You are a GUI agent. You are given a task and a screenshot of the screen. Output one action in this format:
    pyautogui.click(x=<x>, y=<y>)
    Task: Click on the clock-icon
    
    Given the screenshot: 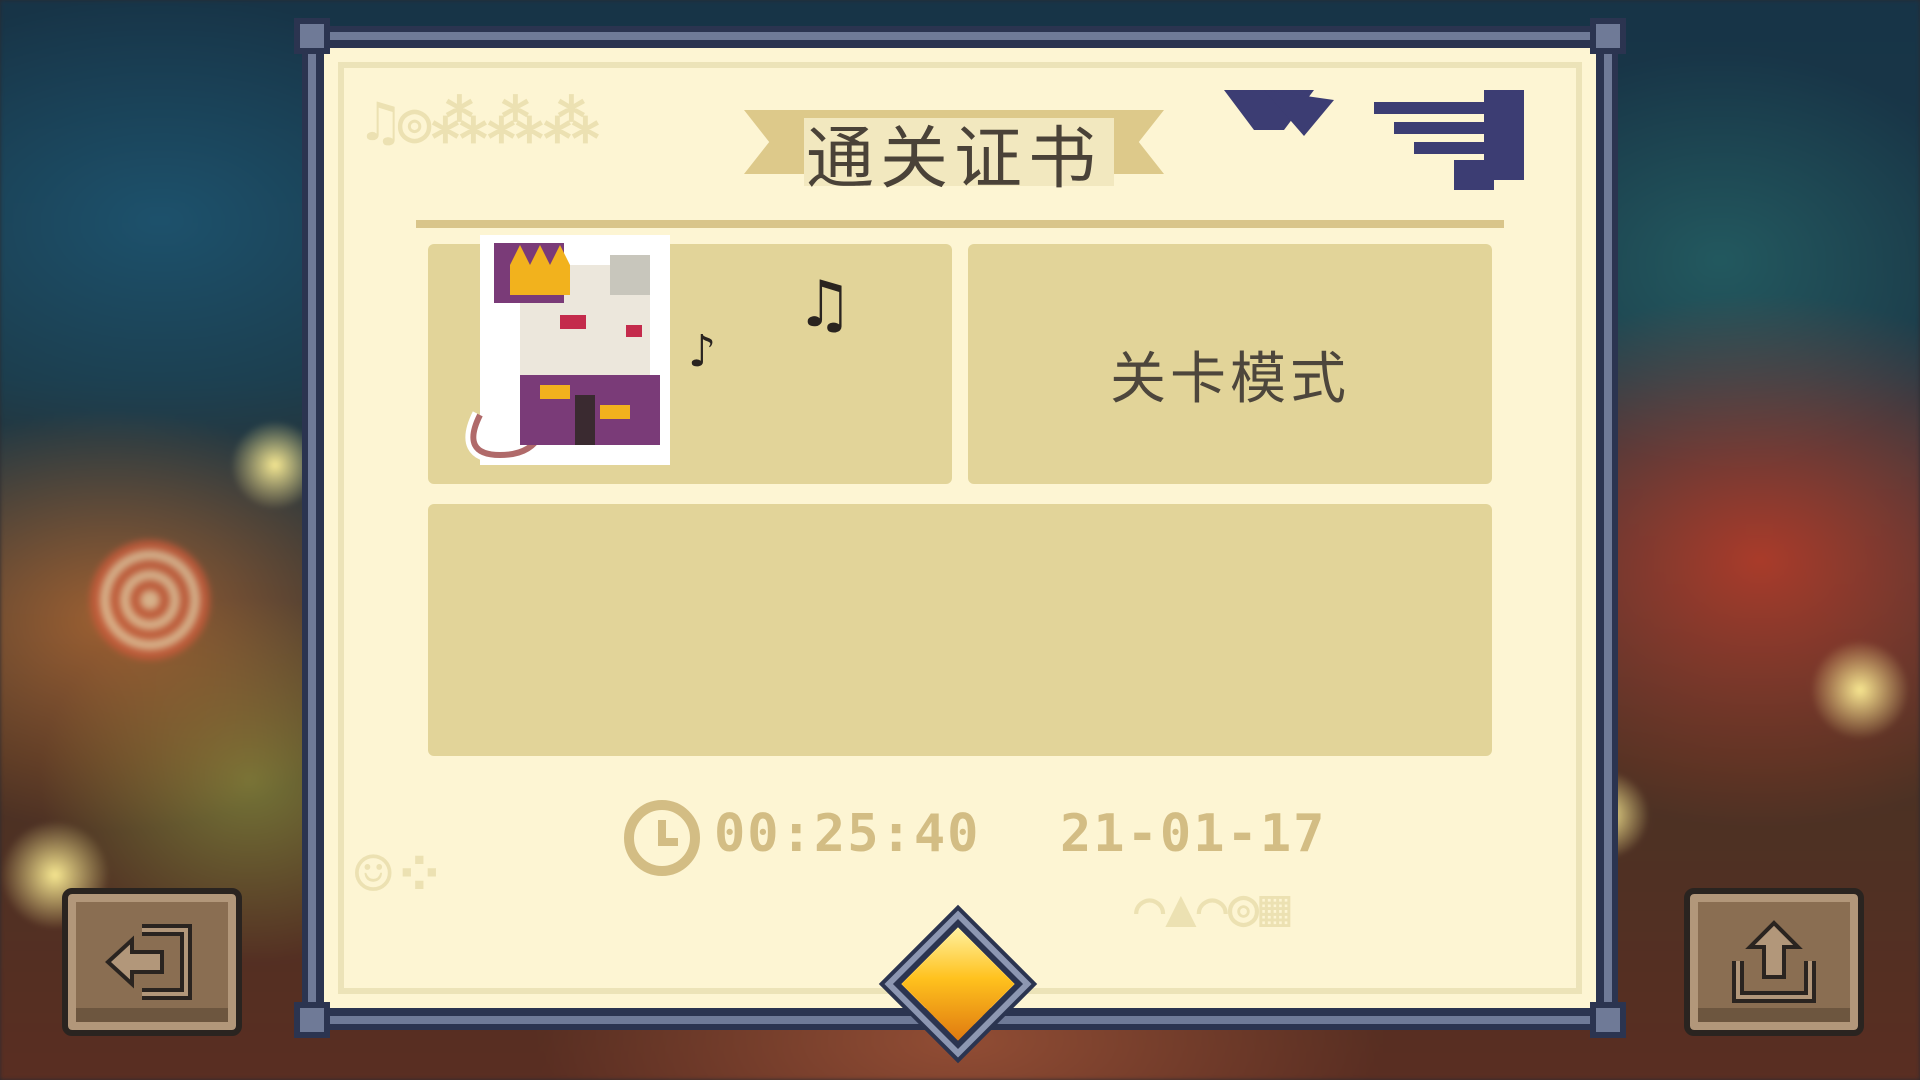 What is the action you would take?
    pyautogui.click(x=662, y=838)
    